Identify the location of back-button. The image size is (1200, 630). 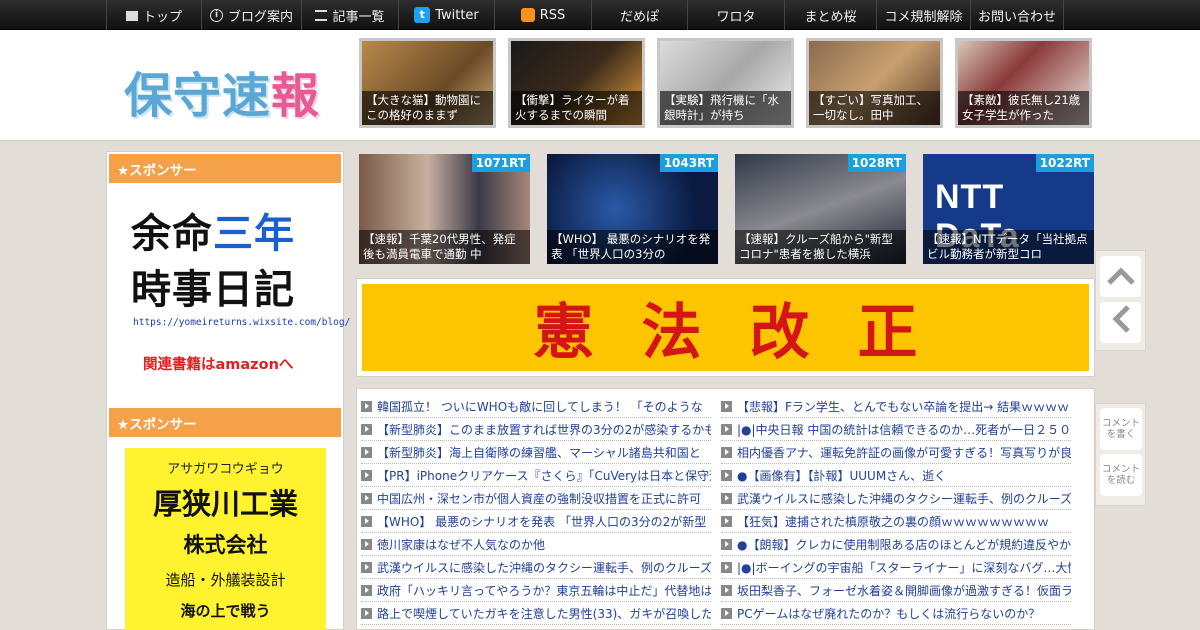
(1120, 322).